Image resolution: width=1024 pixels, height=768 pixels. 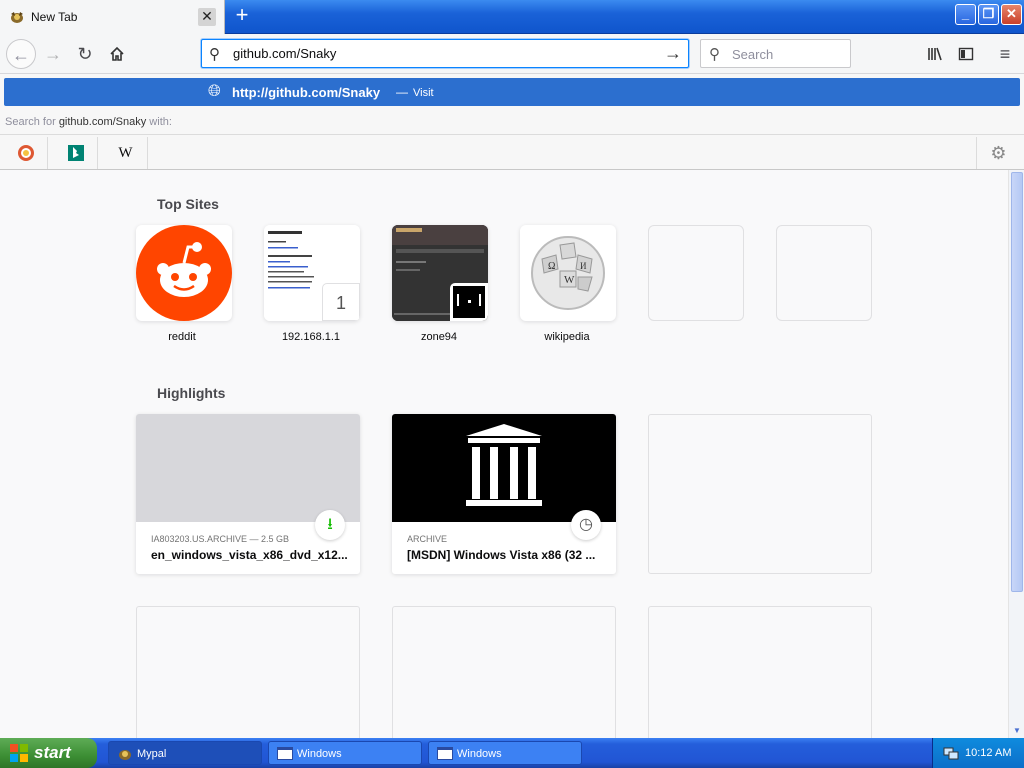 What do you see at coordinates (586, 525) in the screenshot?
I see `clock-icon: ◷` at bounding box center [586, 525].